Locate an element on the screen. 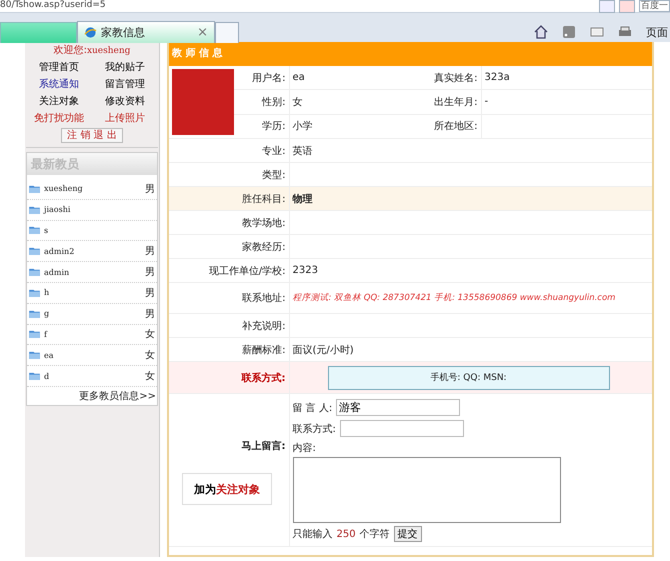 The height and width of the screenshot is (561, 670). content-textarea is located at coordinates (426, 490).